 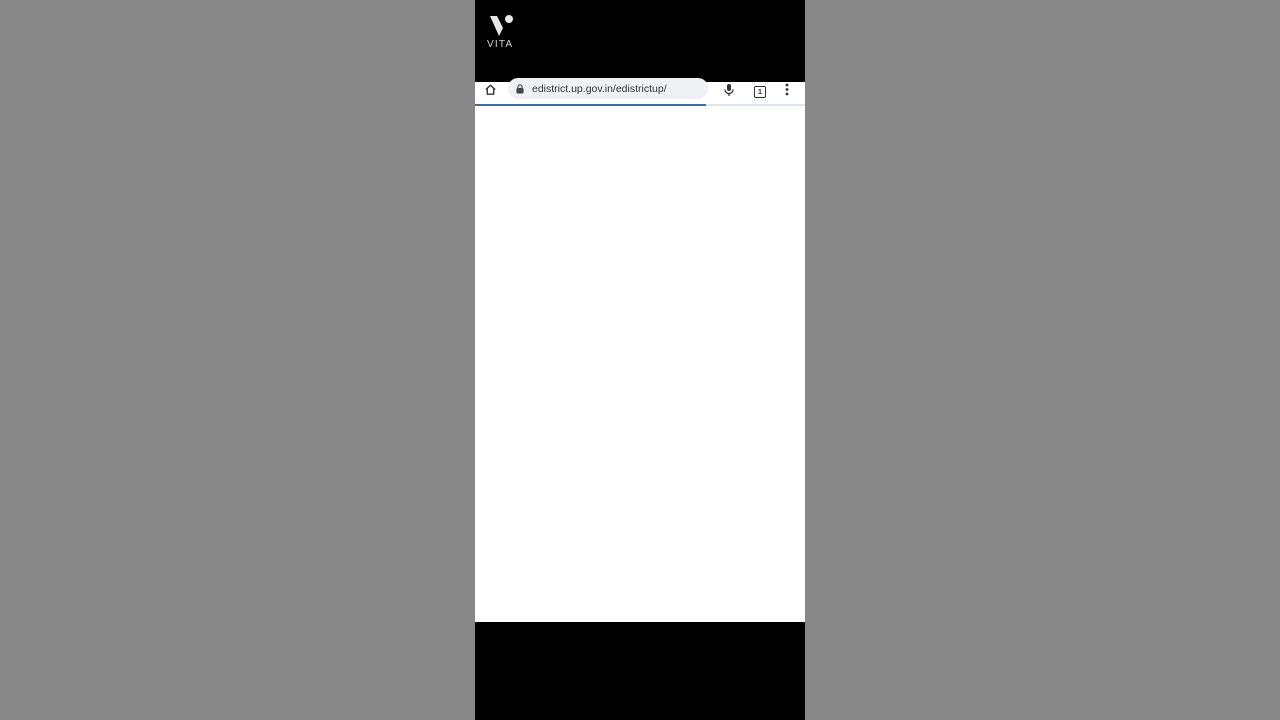 I want to click on voice-search-button, so click(x=729, y=92).